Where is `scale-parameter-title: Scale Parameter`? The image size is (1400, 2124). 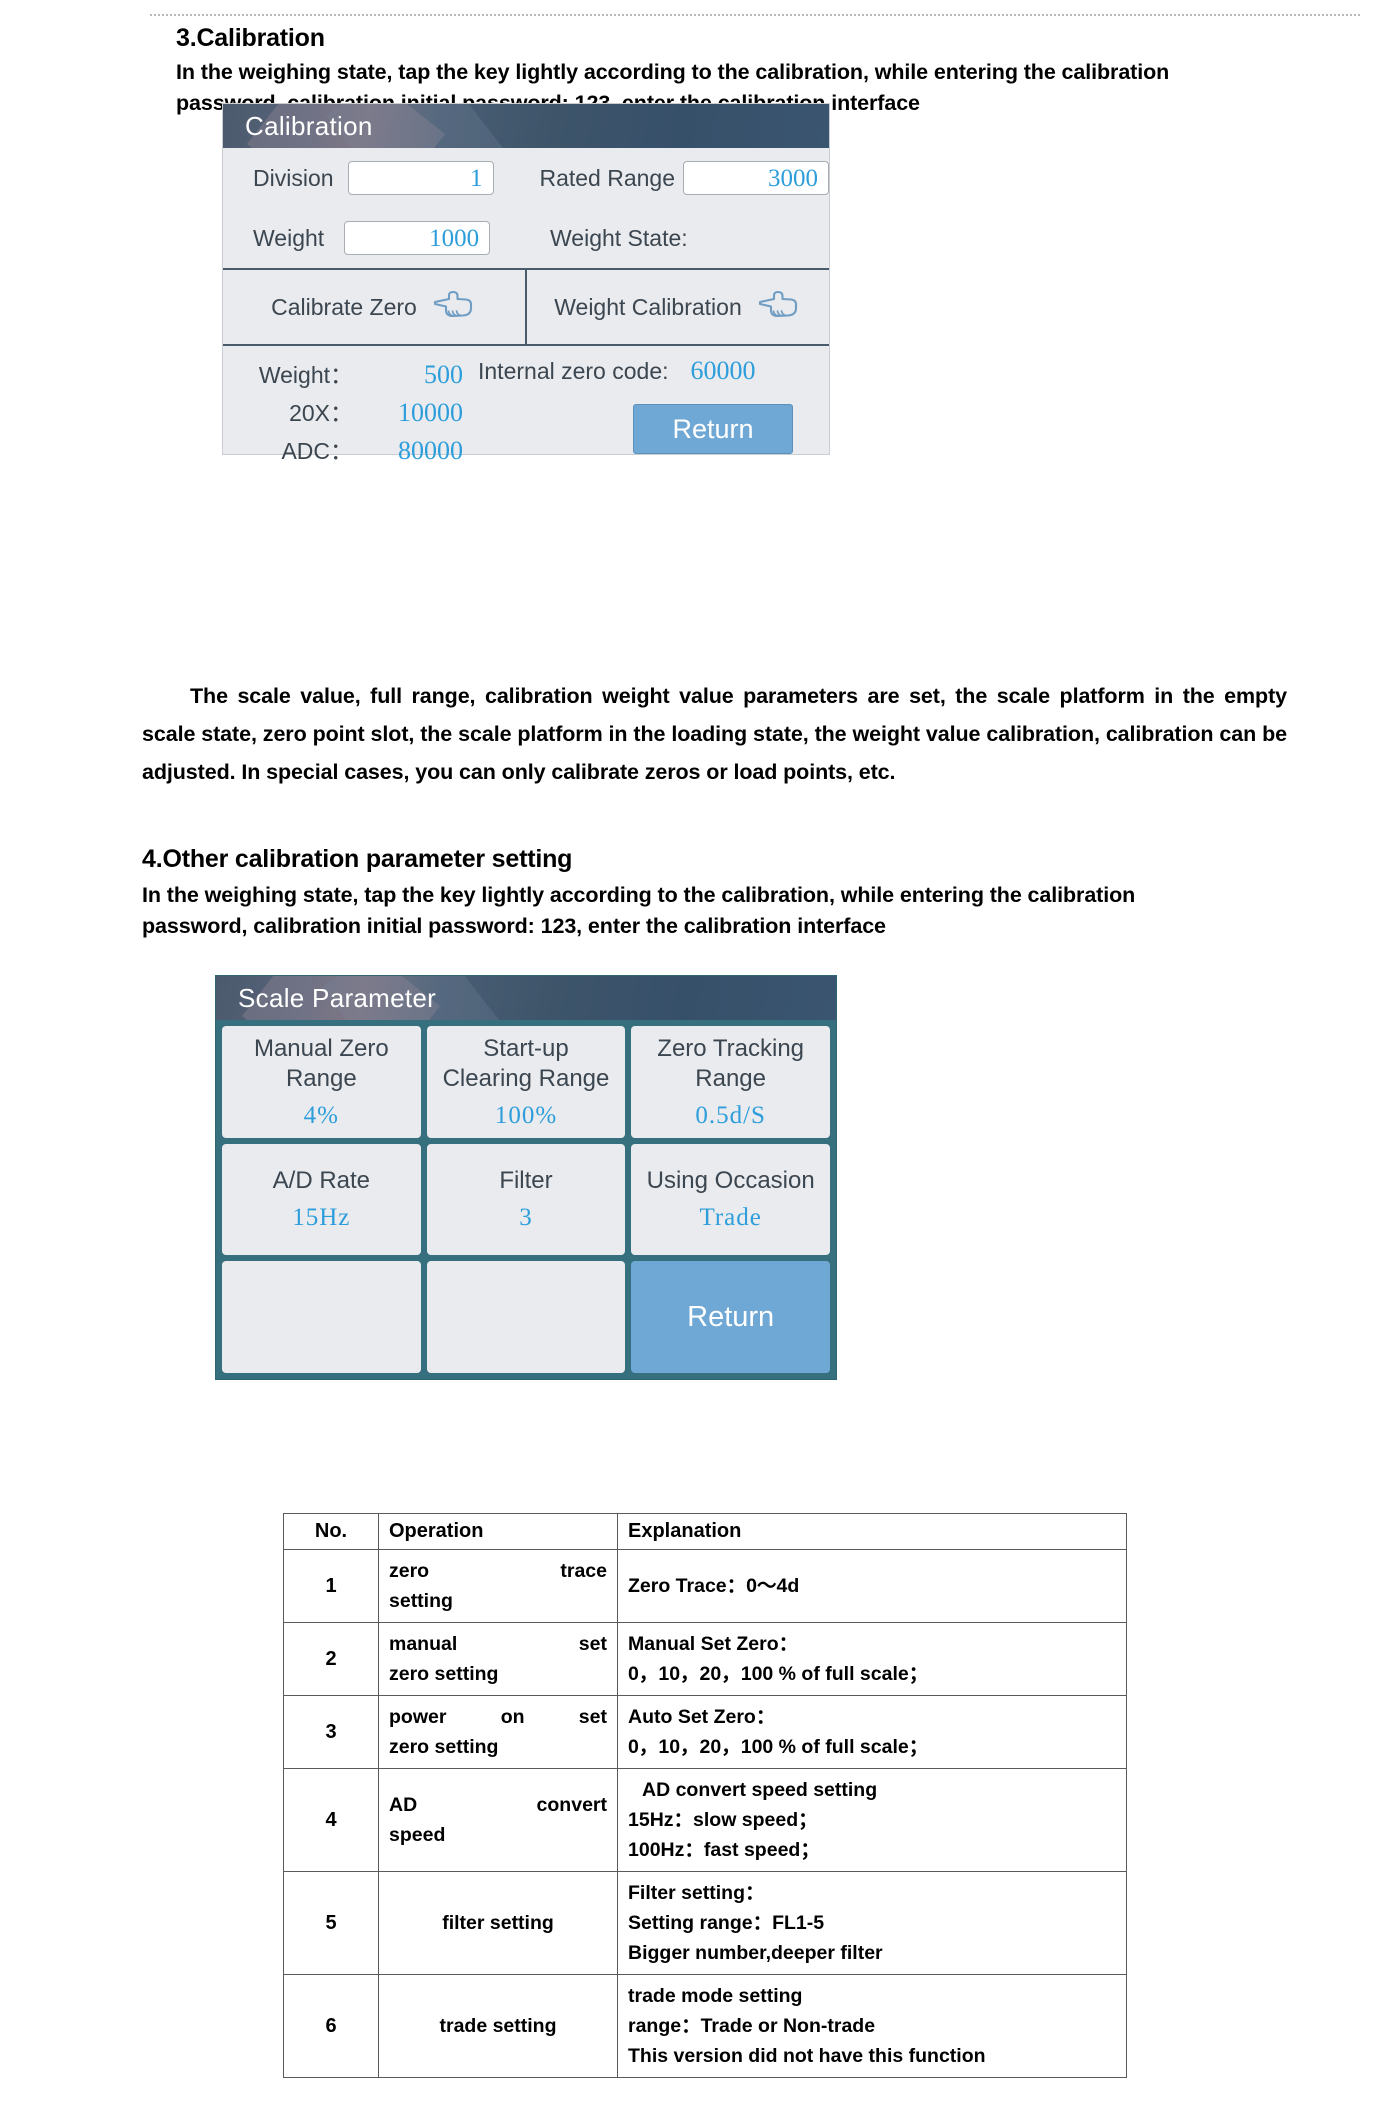 scale-parameter-title: Scale Parameter is located at coordinates (337, 998).